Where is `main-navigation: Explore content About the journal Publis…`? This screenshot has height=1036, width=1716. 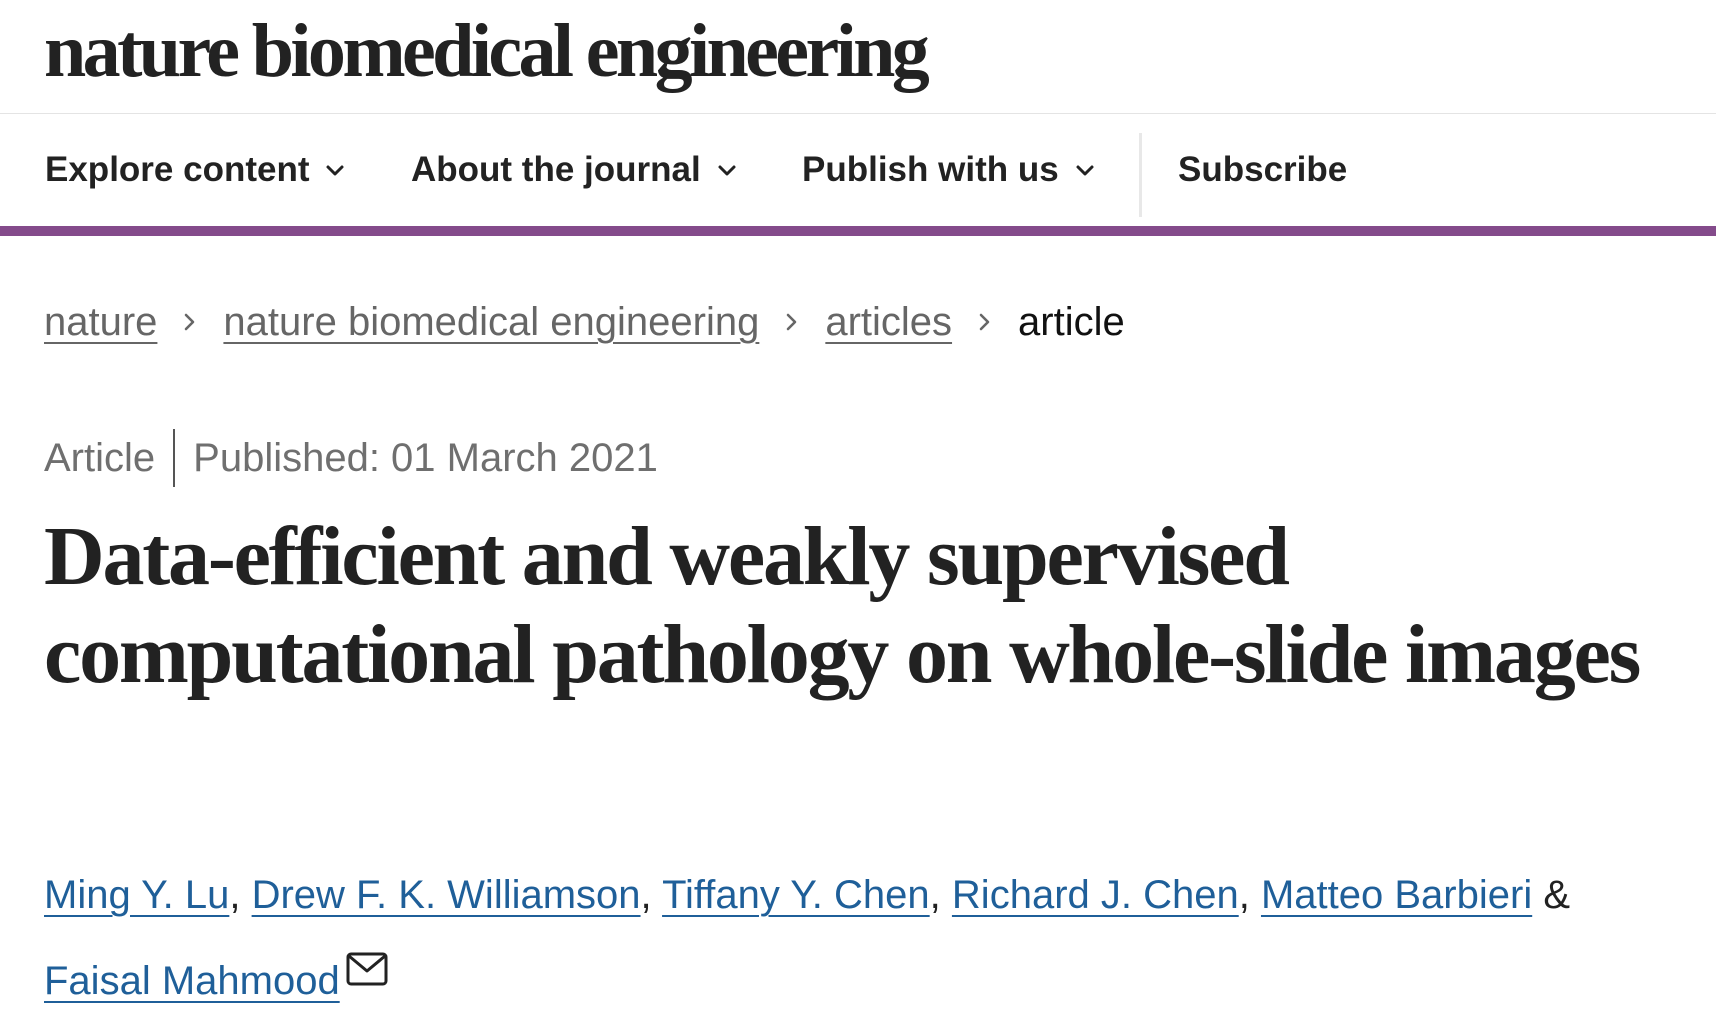 main-navigation: Explore content About the journal Publis… is located at coordinates (858, 175).